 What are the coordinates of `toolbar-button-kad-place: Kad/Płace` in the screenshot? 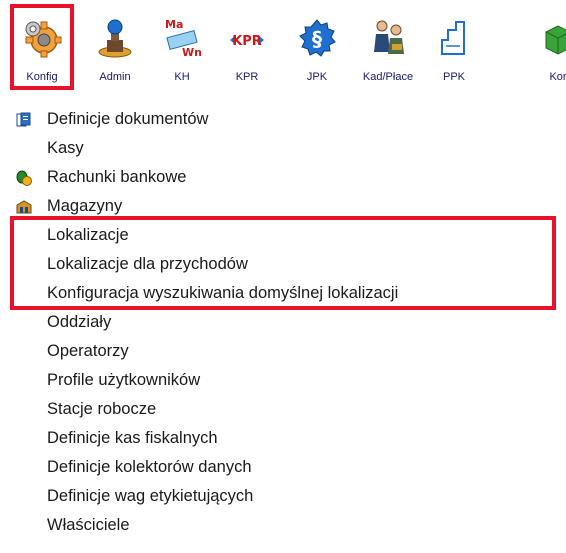 It's located at (388, 48).